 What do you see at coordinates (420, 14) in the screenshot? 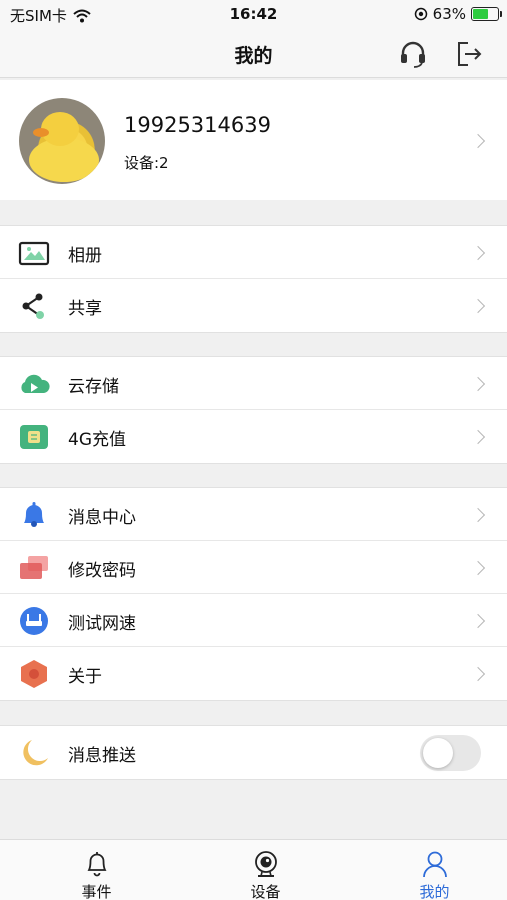
I see `orientation-lock-icon` at bounding box center [420, 14].